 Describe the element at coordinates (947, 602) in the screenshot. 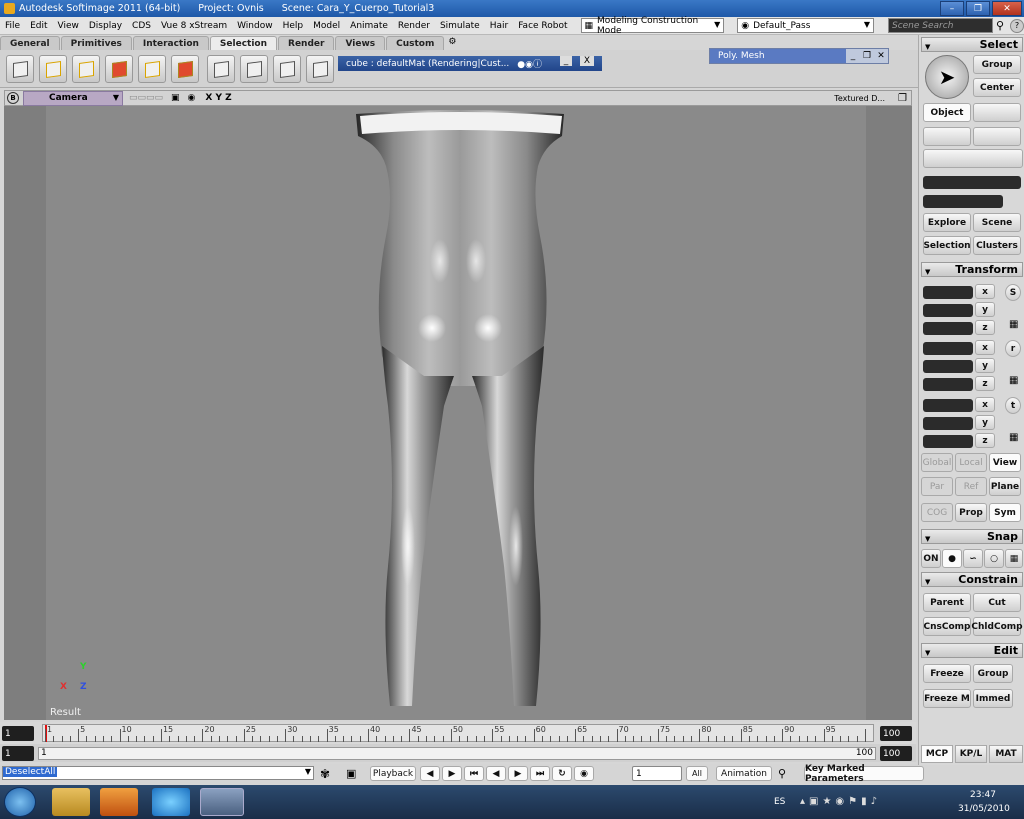

I see `parent-button: Parent` at that location.